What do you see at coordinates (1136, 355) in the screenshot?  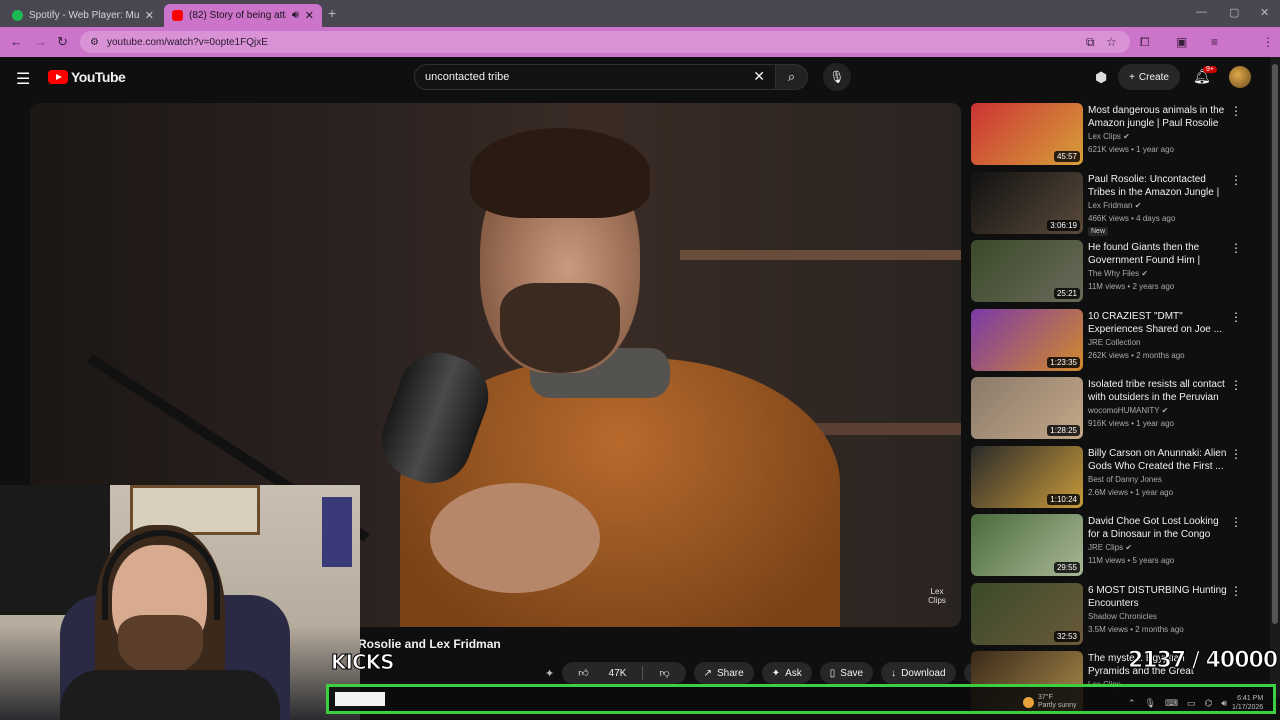 I see `video-meta: 262K views • 2 months ago` at bounding box center [1136, 355].